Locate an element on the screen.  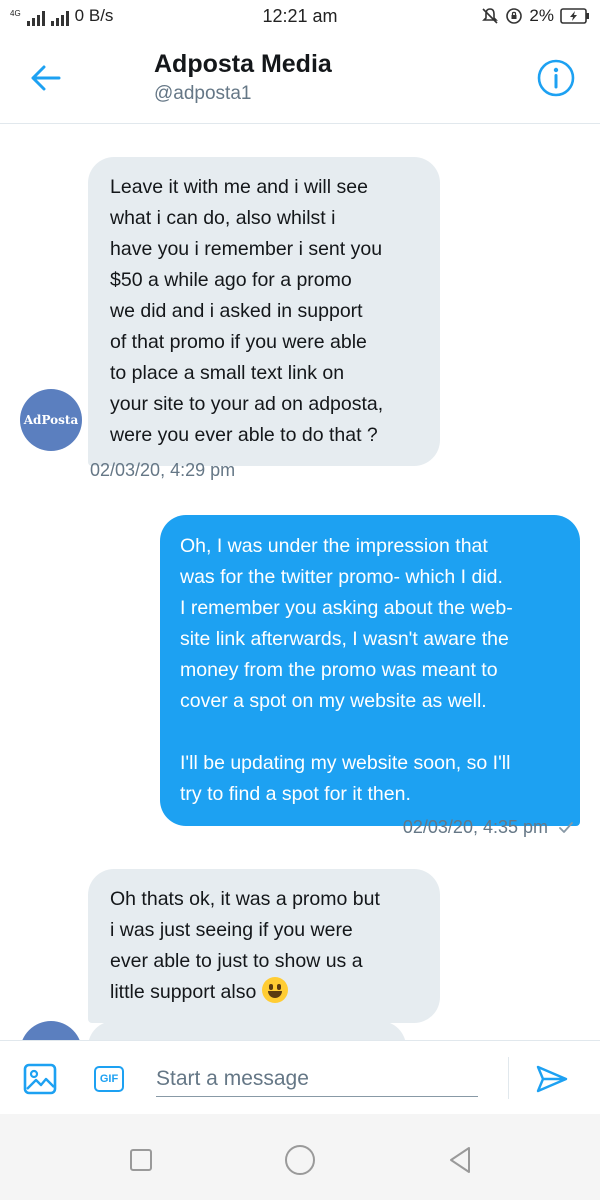
message-line: what i can do, also whilst i is located at coordinates (223, 218).